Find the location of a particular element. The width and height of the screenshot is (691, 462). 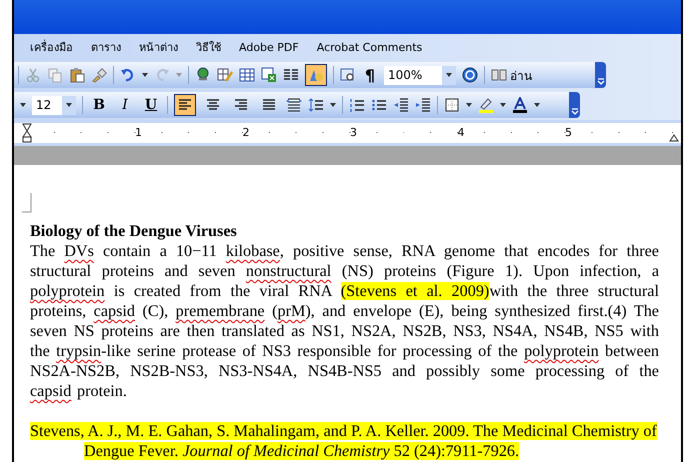

columns-icon is located at coordinates (291, 75).